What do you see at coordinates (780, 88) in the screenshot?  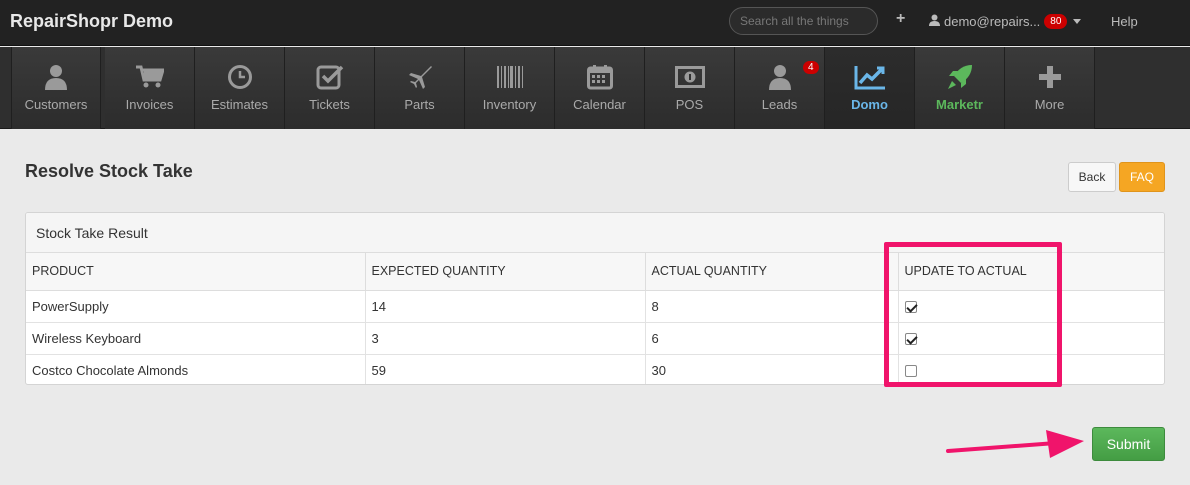 I see `nav-item-leads: Leads 4` at bounding box center [780, 88].